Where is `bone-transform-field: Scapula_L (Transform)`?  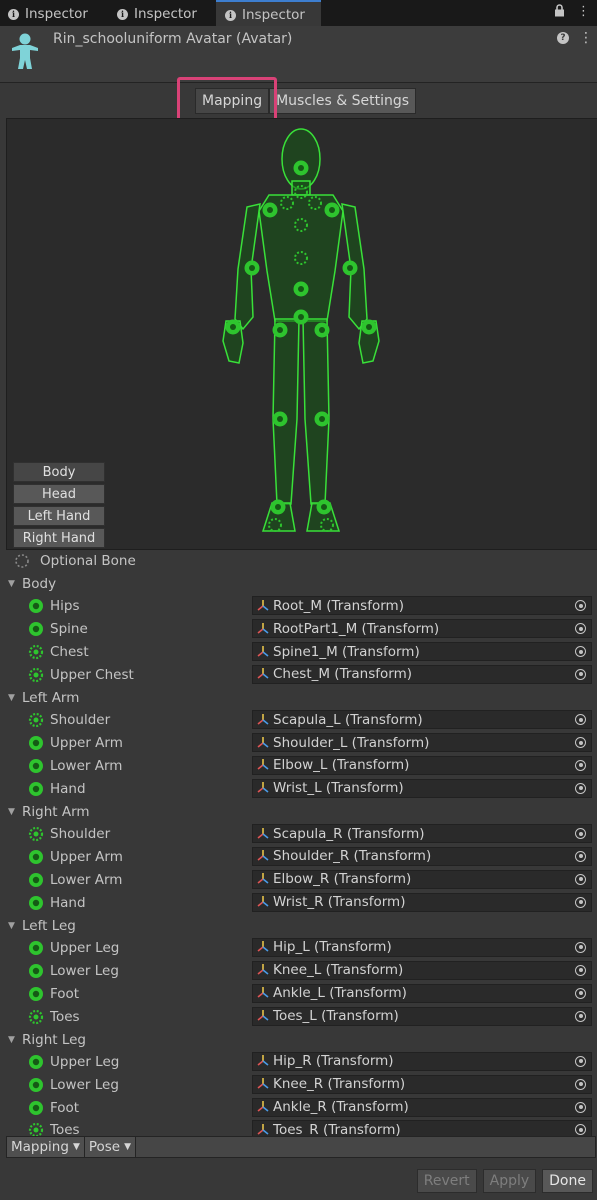 bone-transform-field: Scapula_L (Transform) is located at coordinates (422, 720).